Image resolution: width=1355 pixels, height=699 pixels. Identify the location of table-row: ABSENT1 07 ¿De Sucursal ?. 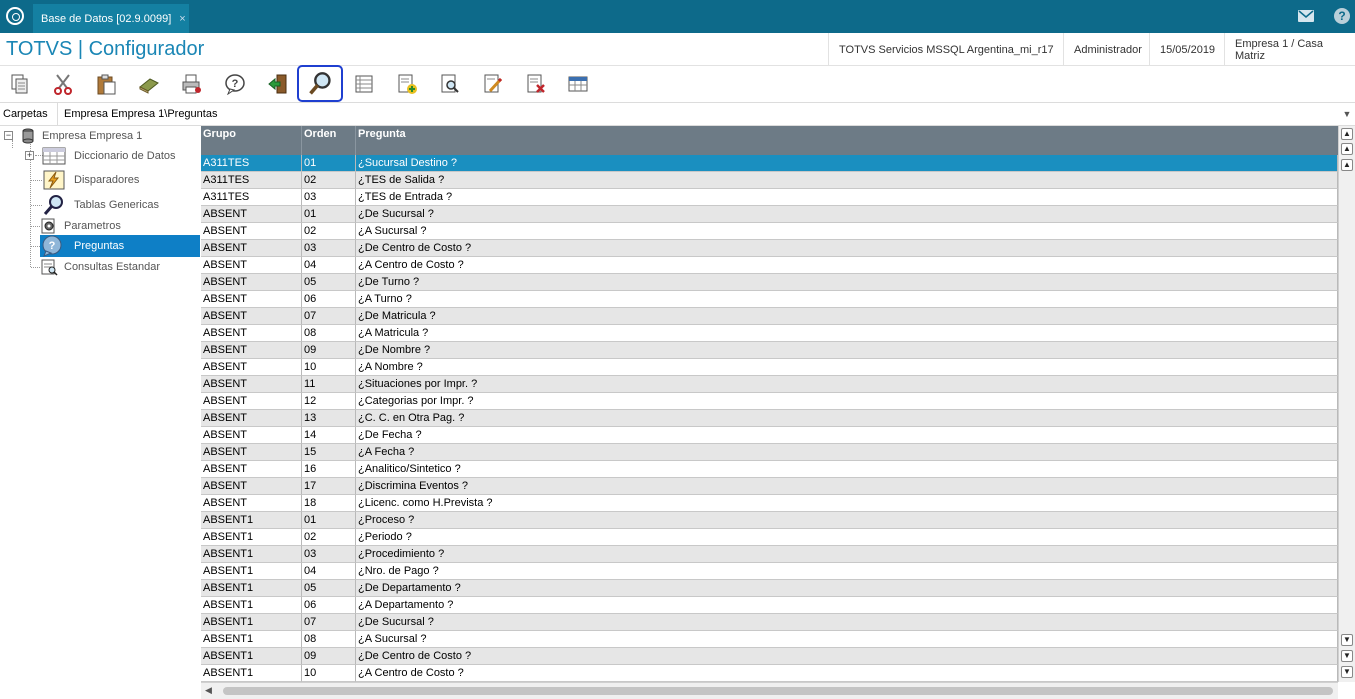
(769, 622).